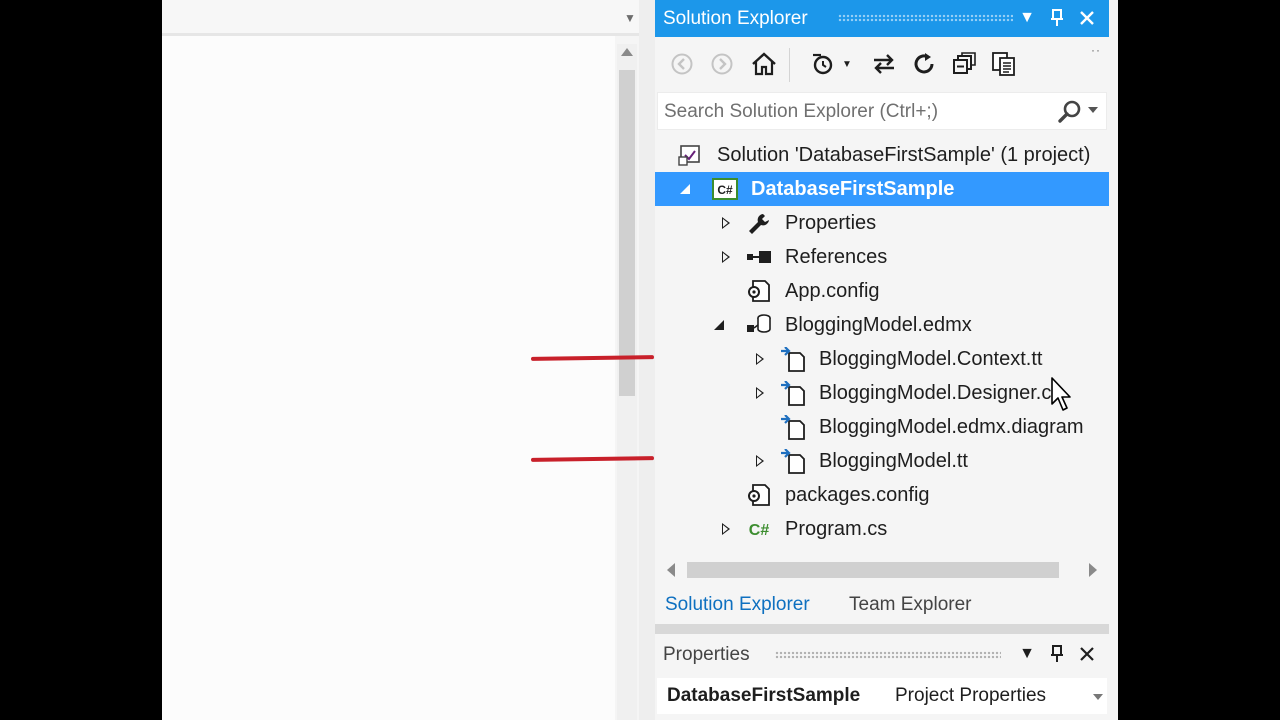 This screenshot has width=1280, height=720. What do you see at coordinates (630, 18) in the screenshot?
I see `editor-tab-dropdown-icon: ▼` at bounding box center [630, 18].